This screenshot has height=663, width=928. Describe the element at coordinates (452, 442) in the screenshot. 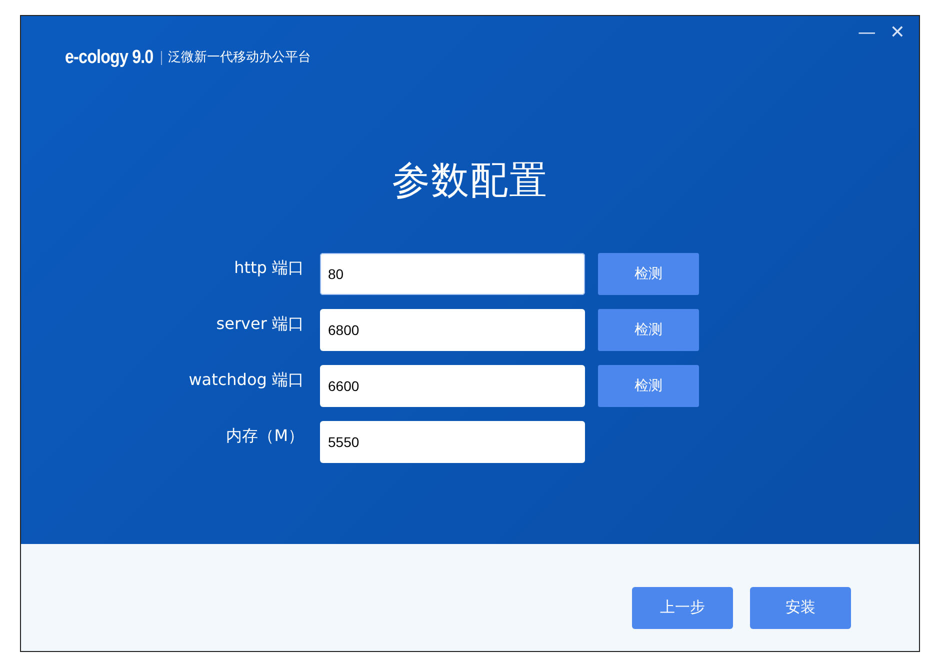

I see `input-field: 5550` at that location.